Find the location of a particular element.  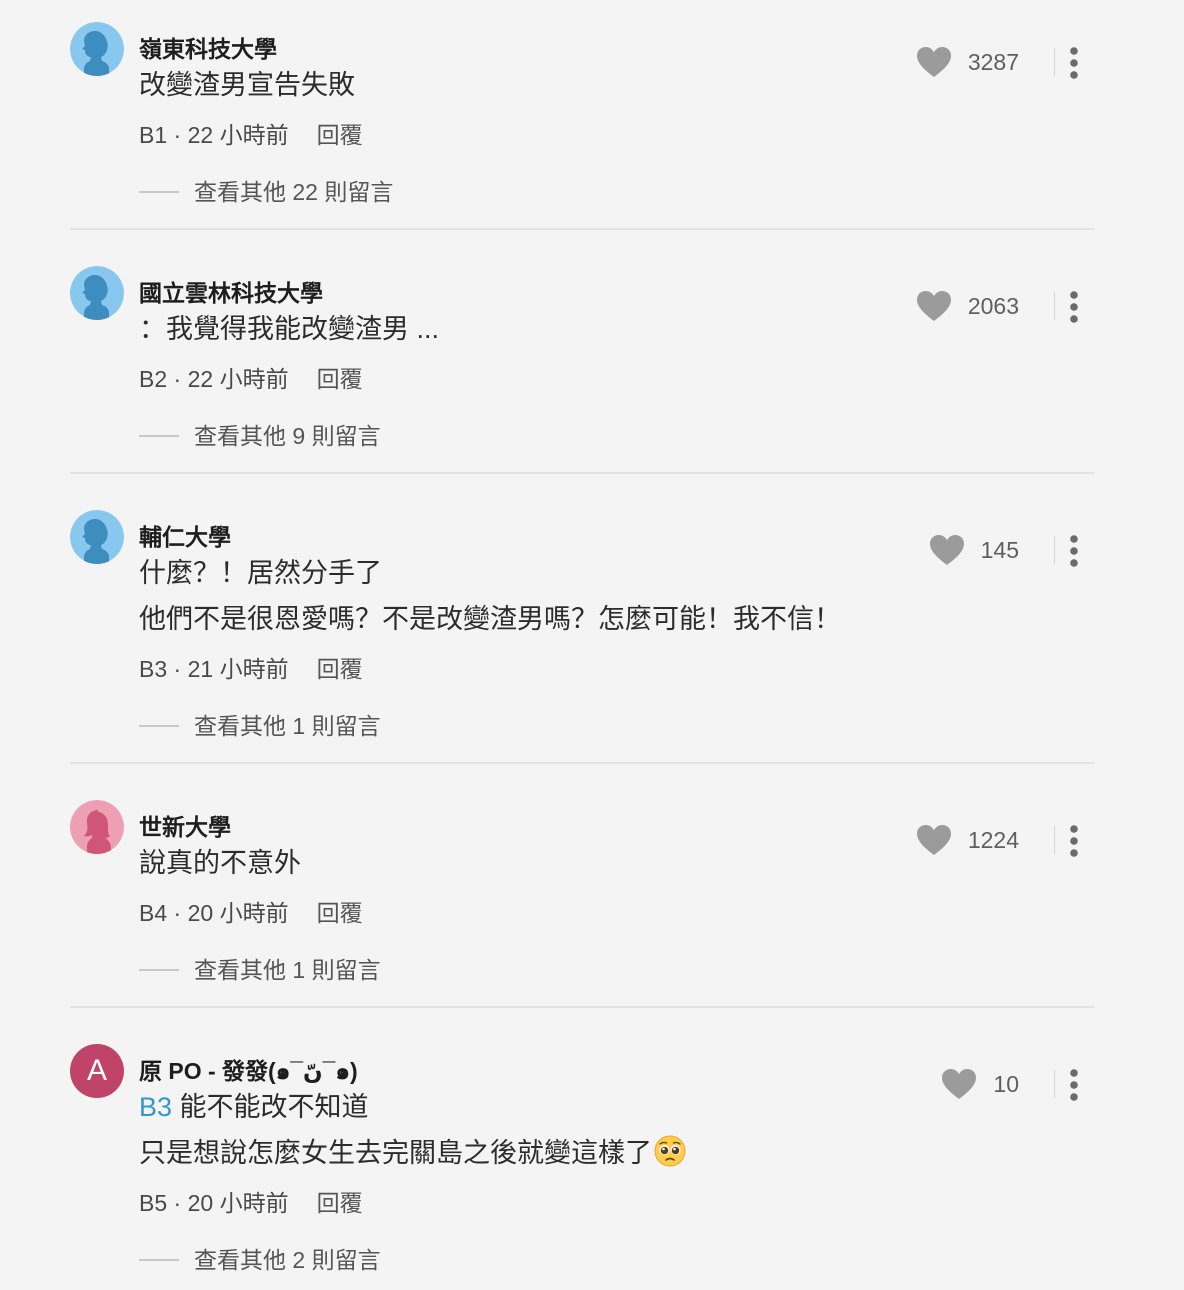

comment-text: 只是想說怎麼女生去完關島之後就變這樣了 is located at coordinates (395, 1153).